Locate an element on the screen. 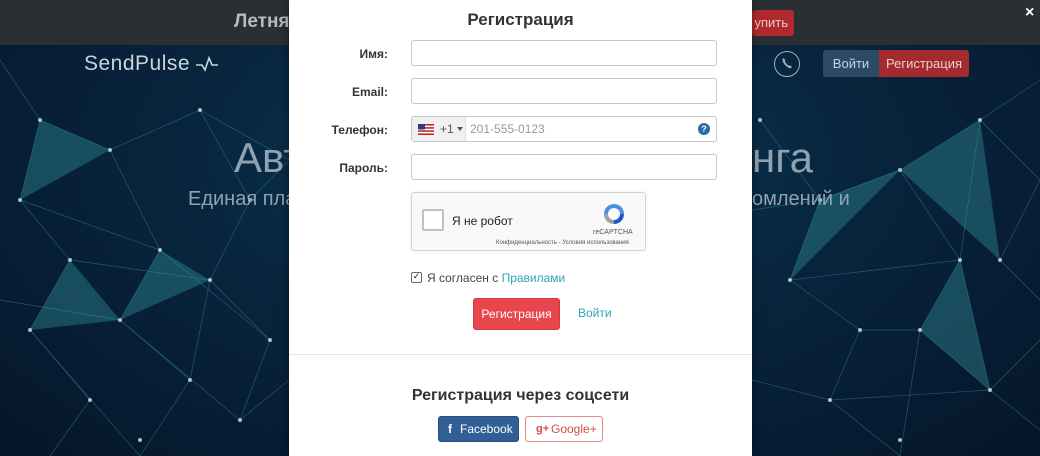 The height and width of the screenshot is (456, 1040). pulse-logo-icon is located at coordinates (207, 64).